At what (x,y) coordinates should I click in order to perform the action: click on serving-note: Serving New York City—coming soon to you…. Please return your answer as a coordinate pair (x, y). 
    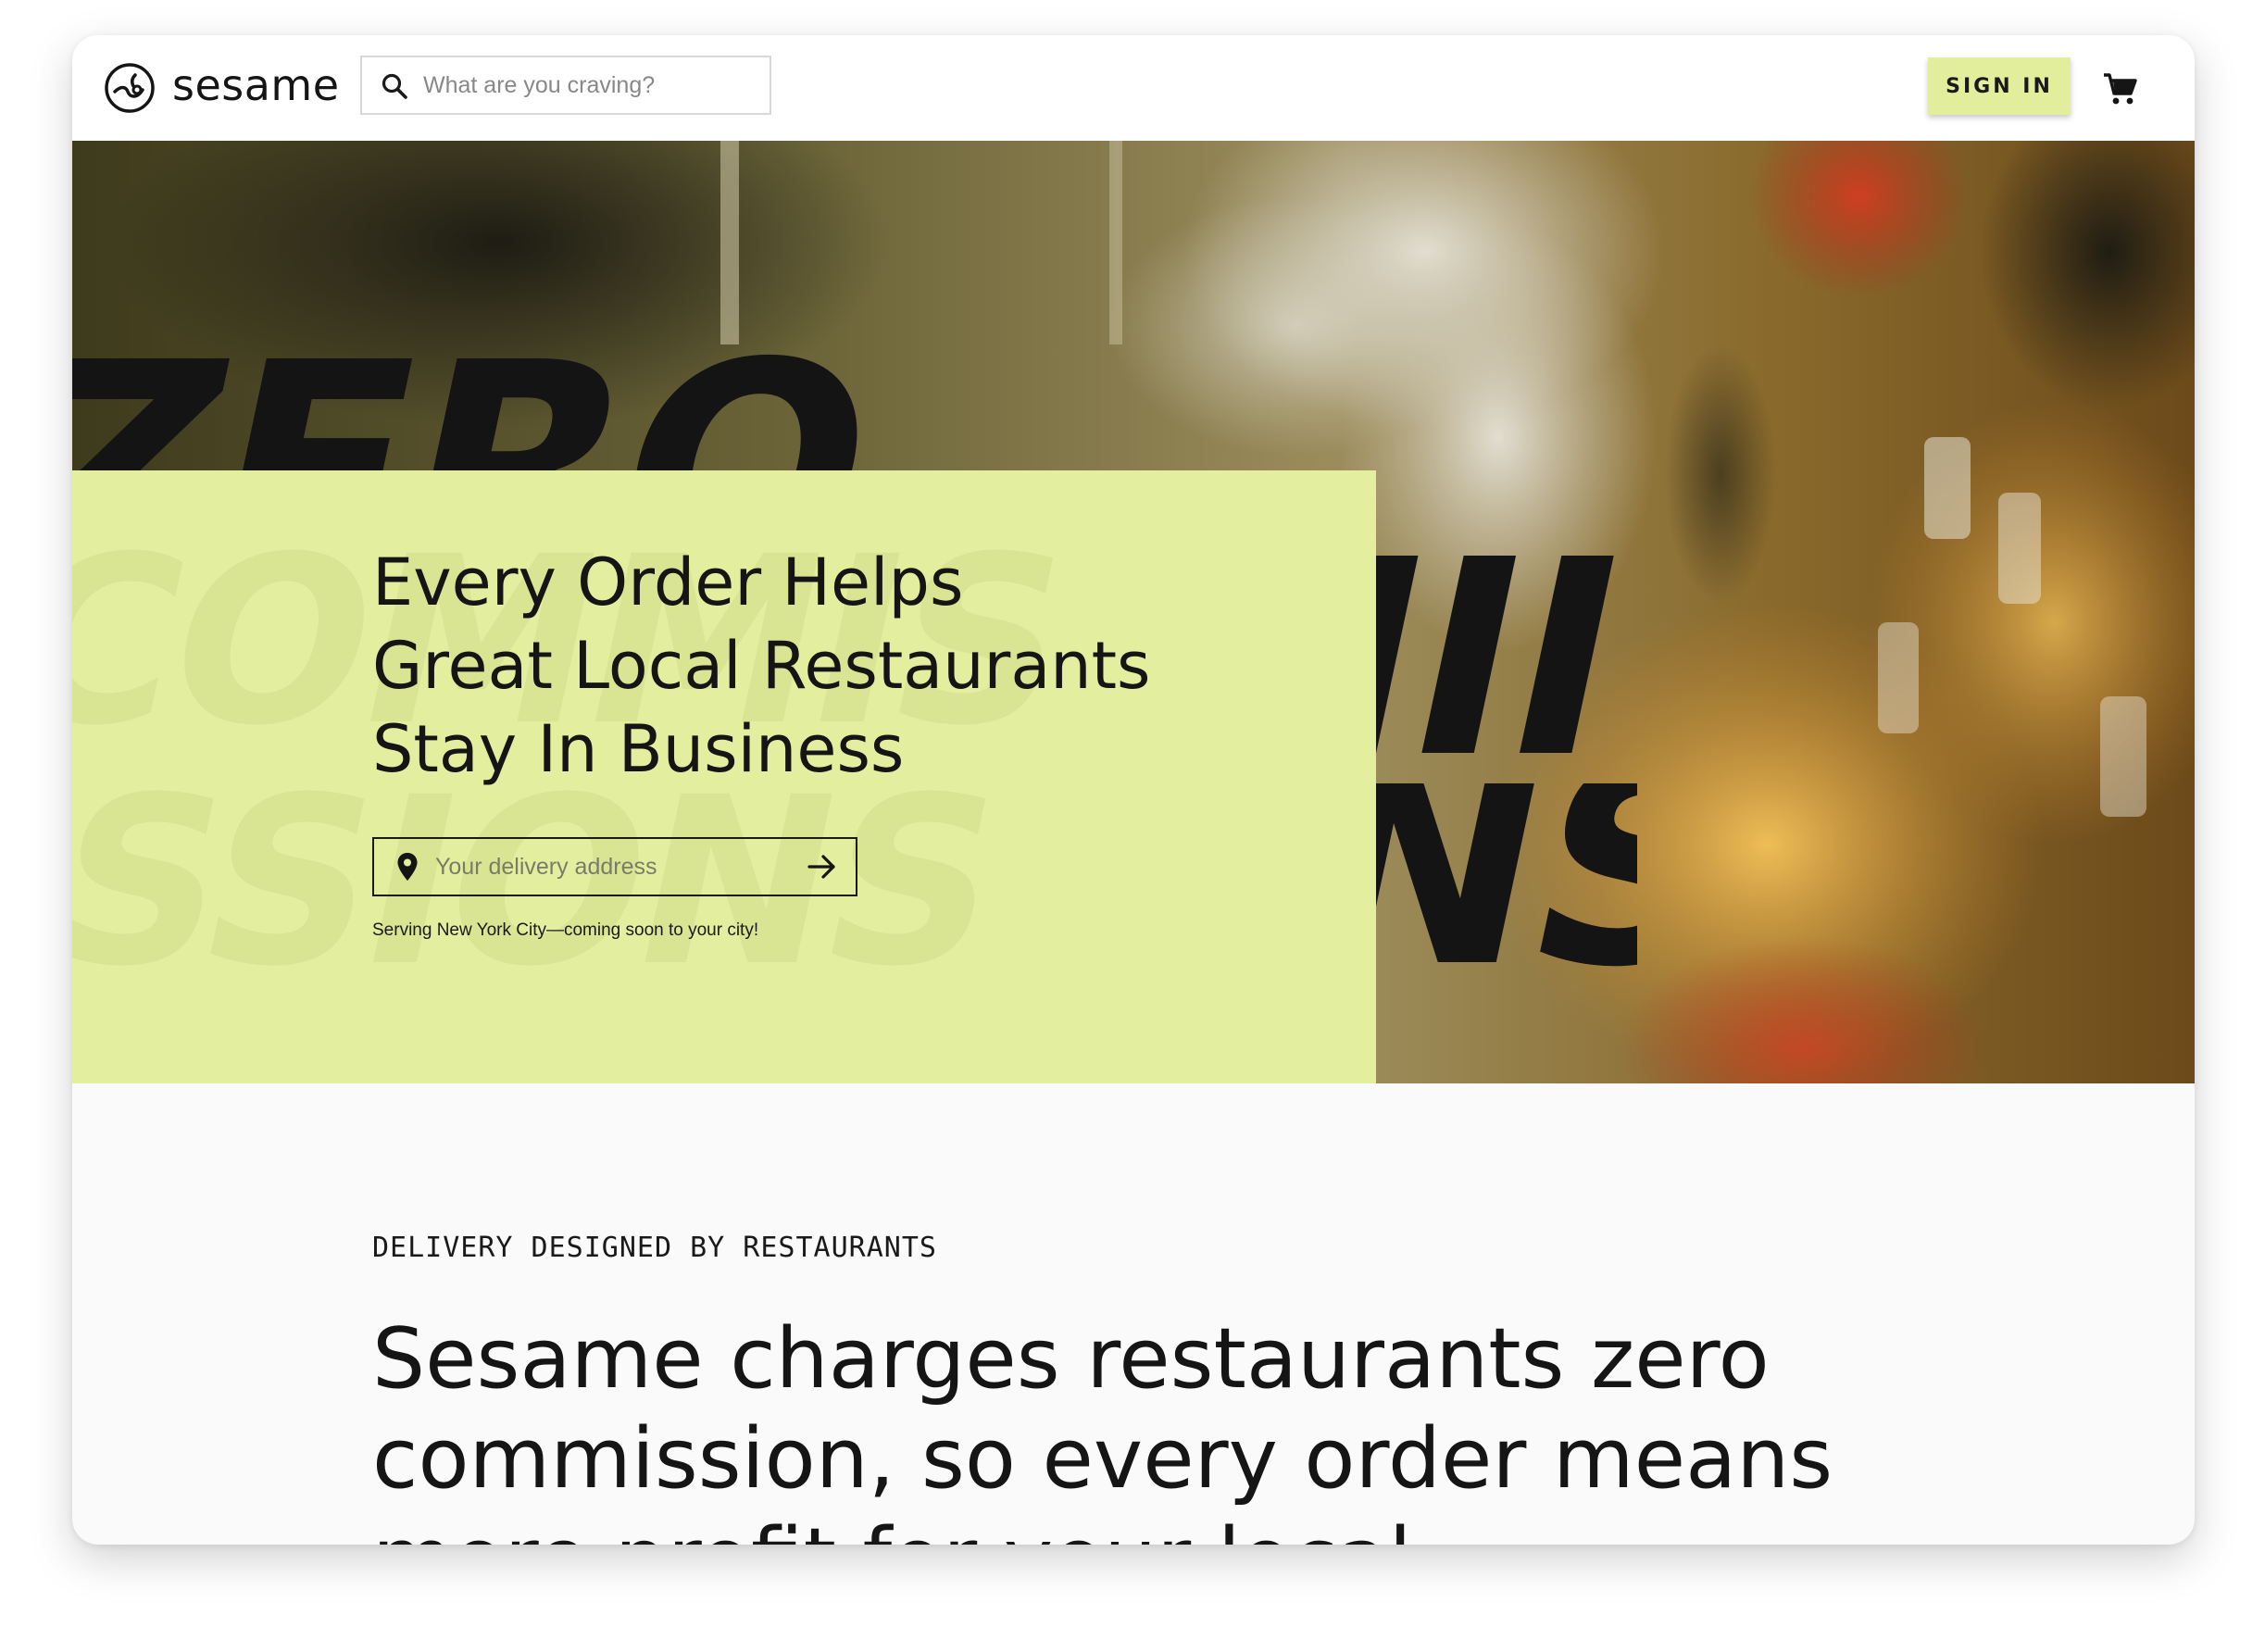
    Looking at the image, I should click on (565, 930).